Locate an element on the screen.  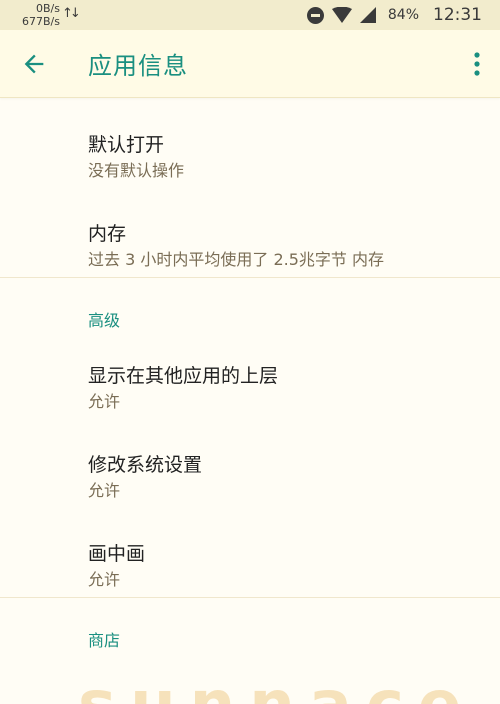
page-title: 应用信息 is located at coordinates (138, 66).